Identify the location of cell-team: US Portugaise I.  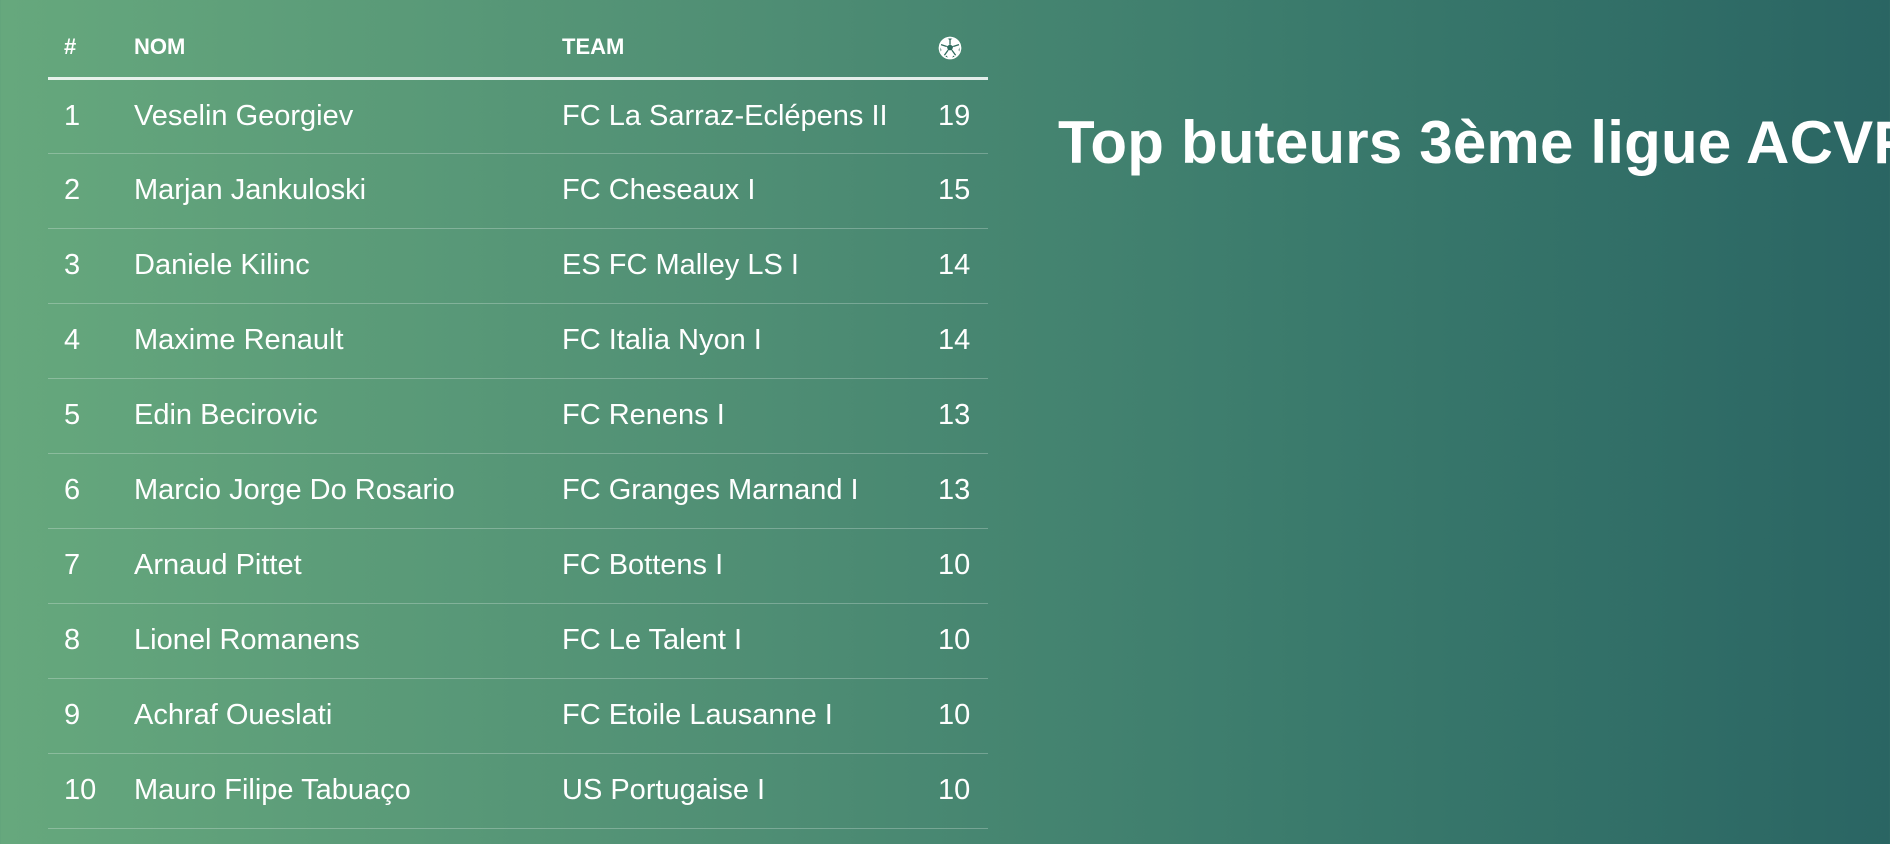
(732, 791).